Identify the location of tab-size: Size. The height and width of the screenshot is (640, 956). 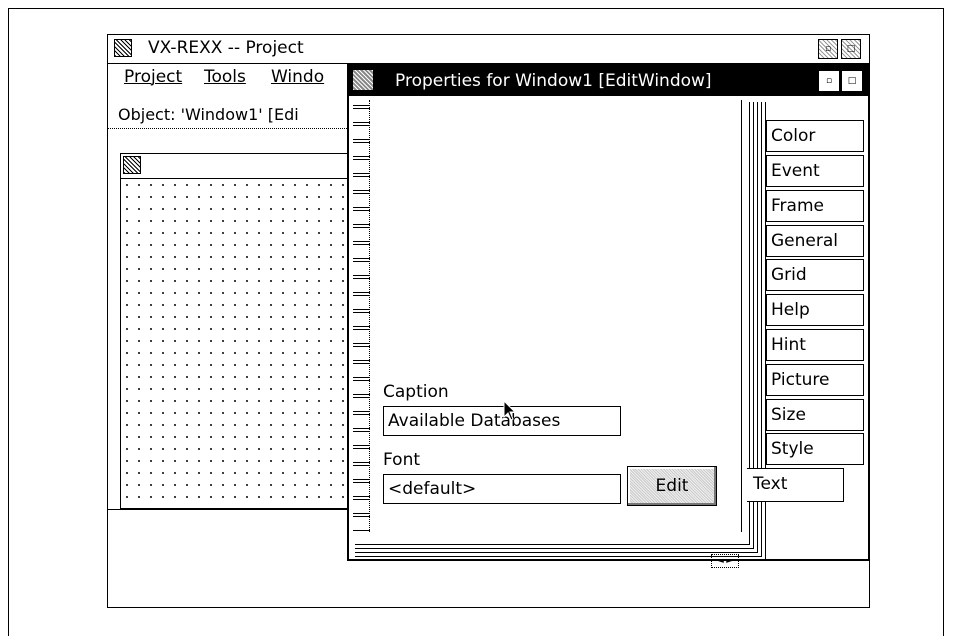
(815, 415).